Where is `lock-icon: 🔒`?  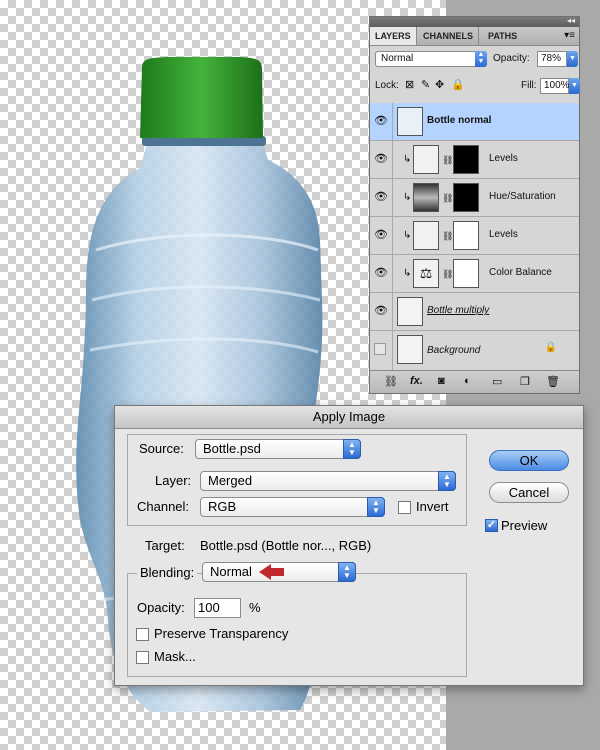 lock-icon: 🔒 is located at coordinates (550, 347).